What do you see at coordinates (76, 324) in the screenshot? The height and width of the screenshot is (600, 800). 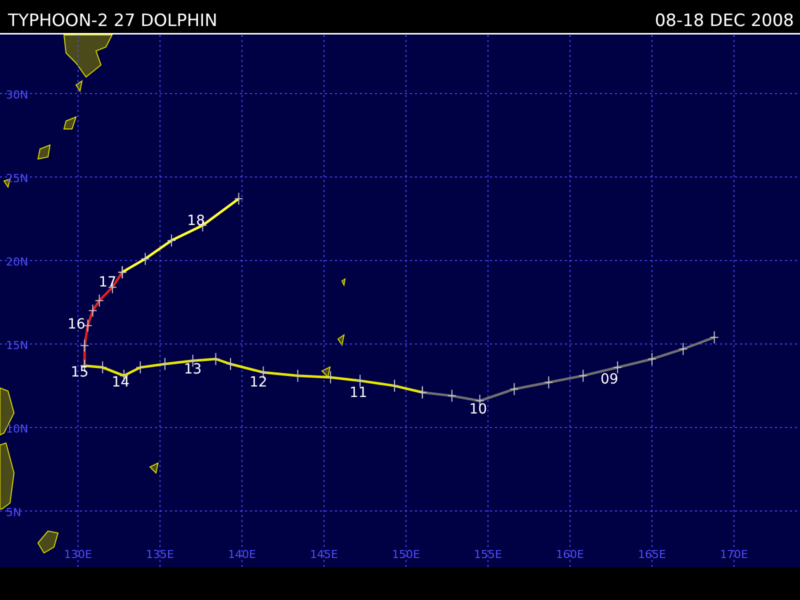 I see `day-label: 16` at bounding box center [76, 324].